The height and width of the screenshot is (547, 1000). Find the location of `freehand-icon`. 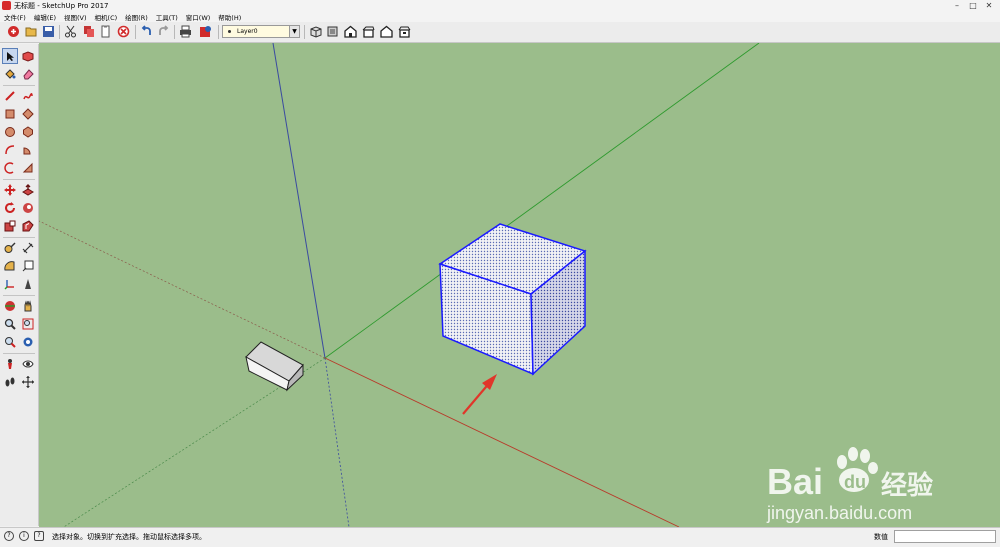

freehand-icon is located at coordinates (28, 96).